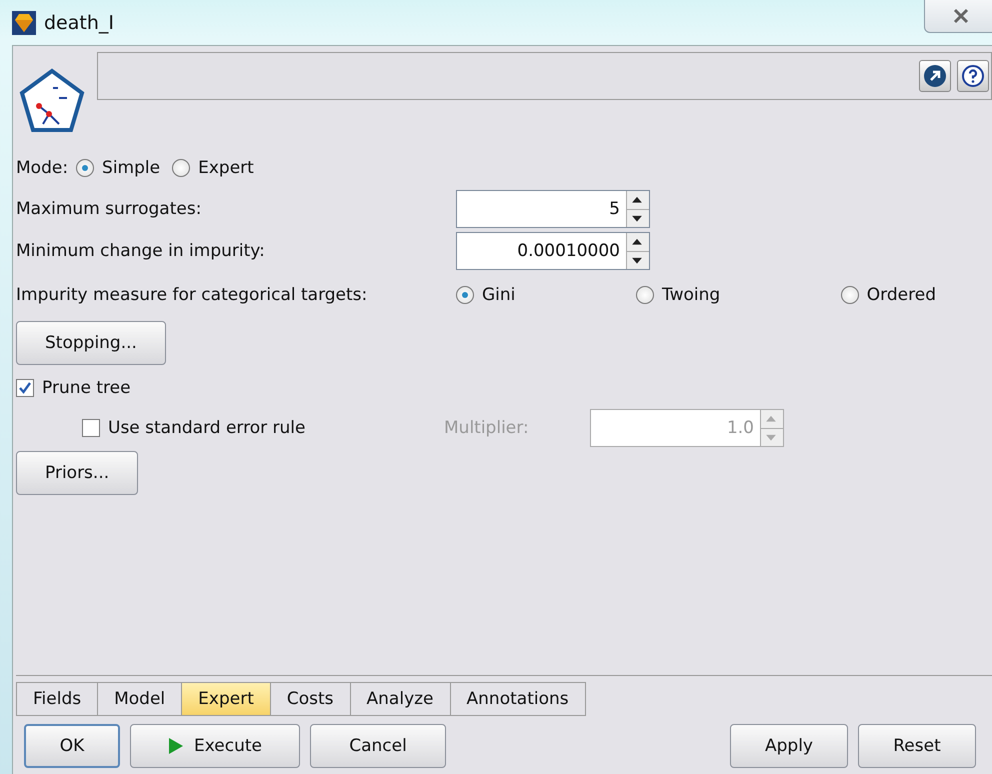 Image resolution: width=992 pixels, height=774 pixels. What do you see at coordinates (518, 699) in the screenshot?
I see `tab: Annotations` at bounding box center [518, 699].